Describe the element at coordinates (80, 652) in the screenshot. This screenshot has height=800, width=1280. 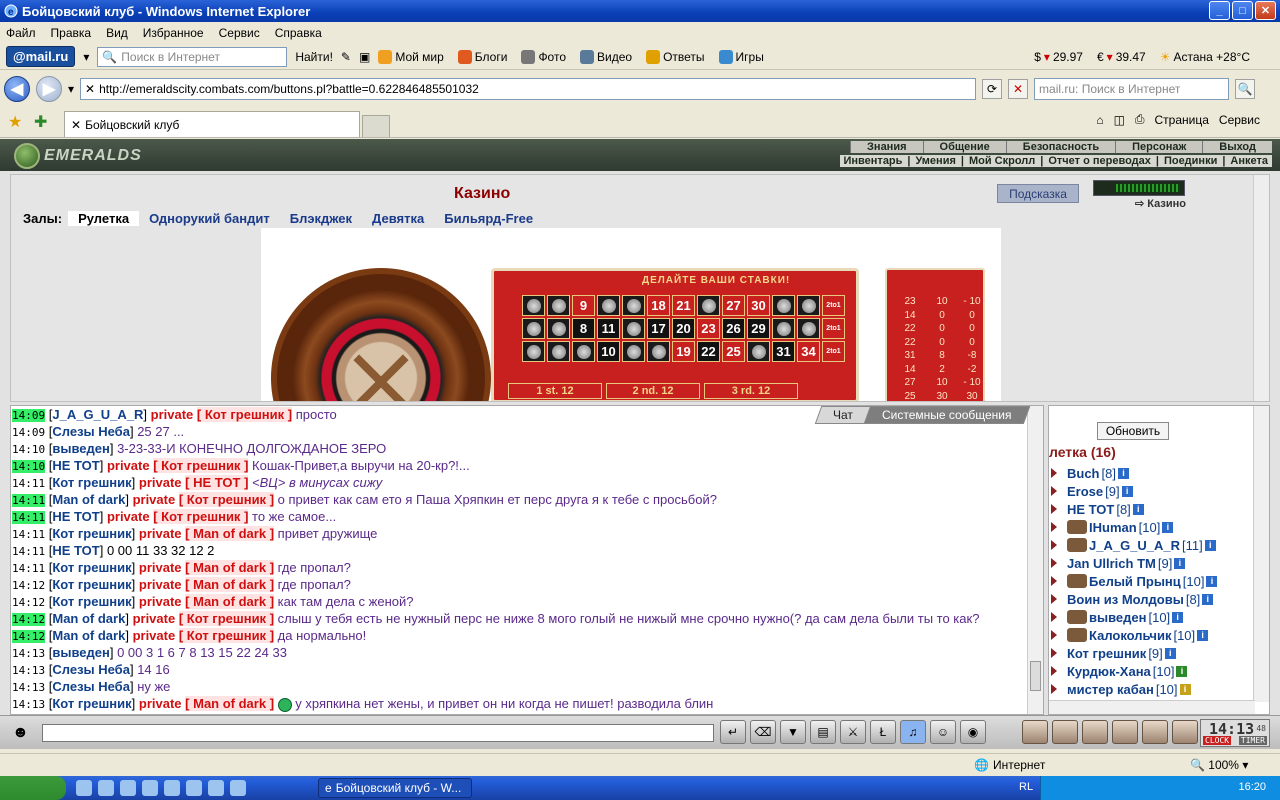
I see `message-author: выведен` at that location.